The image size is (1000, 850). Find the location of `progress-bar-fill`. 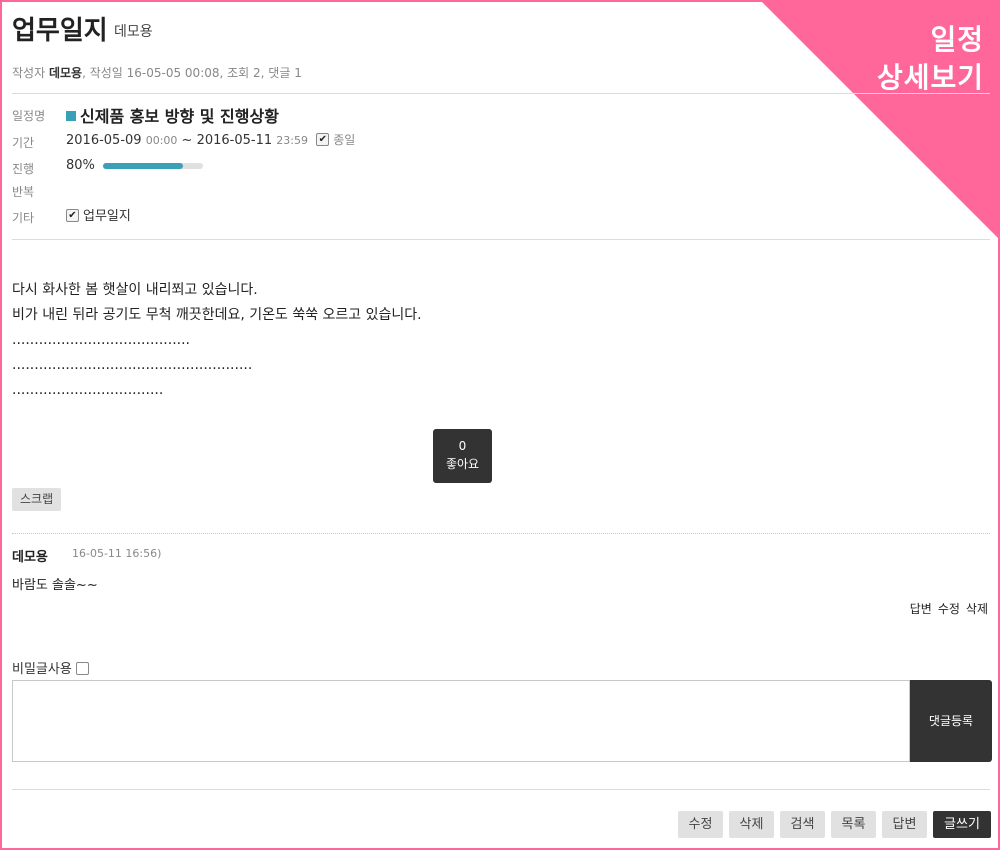

progress-bar-fill is located at coordinates (142, 165).